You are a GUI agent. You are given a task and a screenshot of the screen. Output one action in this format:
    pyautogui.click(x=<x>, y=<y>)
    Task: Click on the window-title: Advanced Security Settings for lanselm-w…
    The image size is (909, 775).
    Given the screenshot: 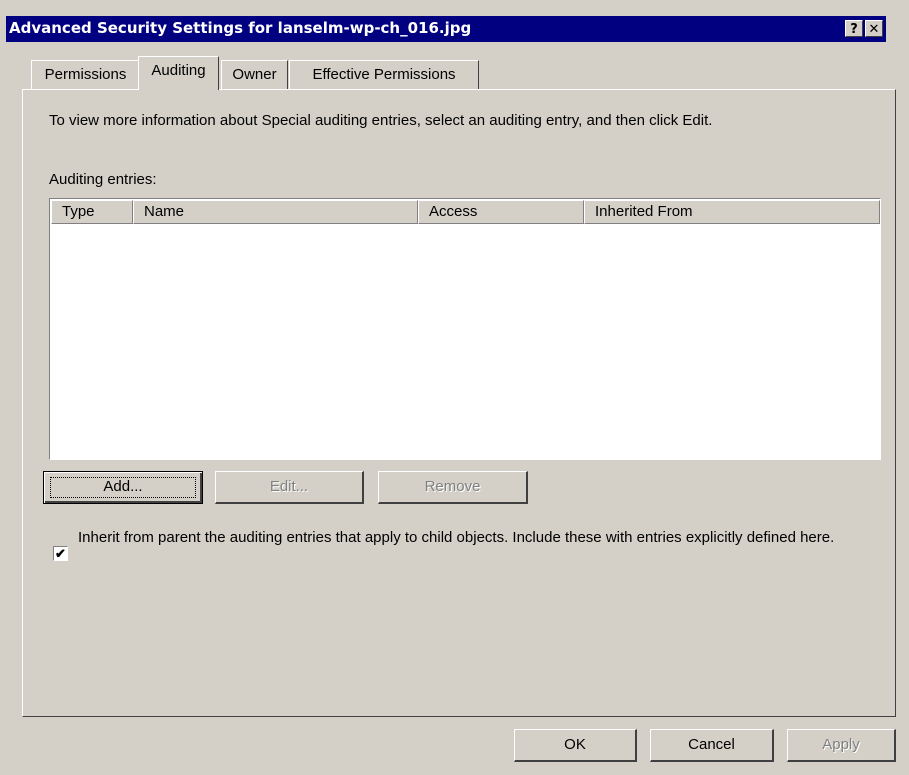 What is the action you would take?
    pyautogui.click(x=240, y=28)
    